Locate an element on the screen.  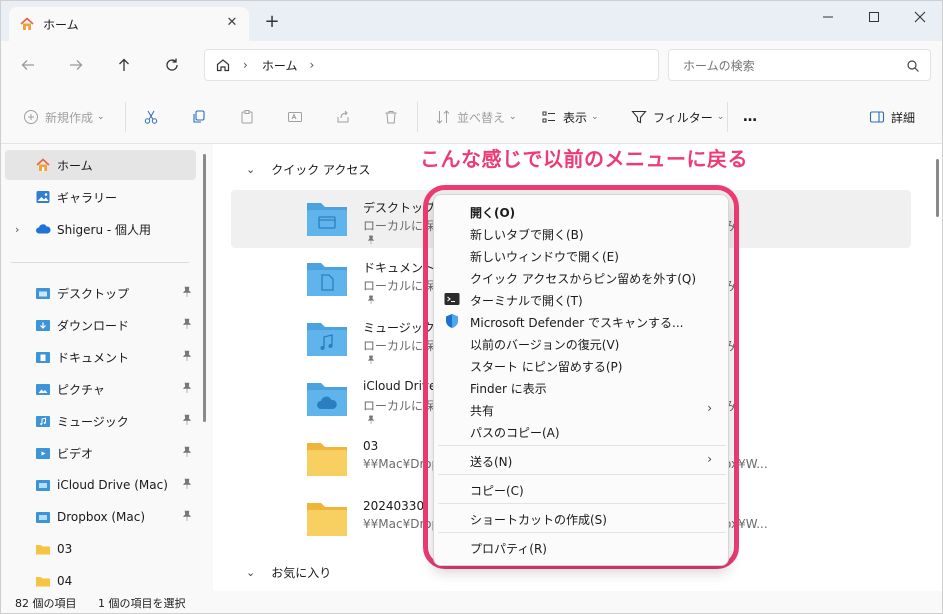
tab-home: ホーム ✕ is located at coordinates (129, 24).